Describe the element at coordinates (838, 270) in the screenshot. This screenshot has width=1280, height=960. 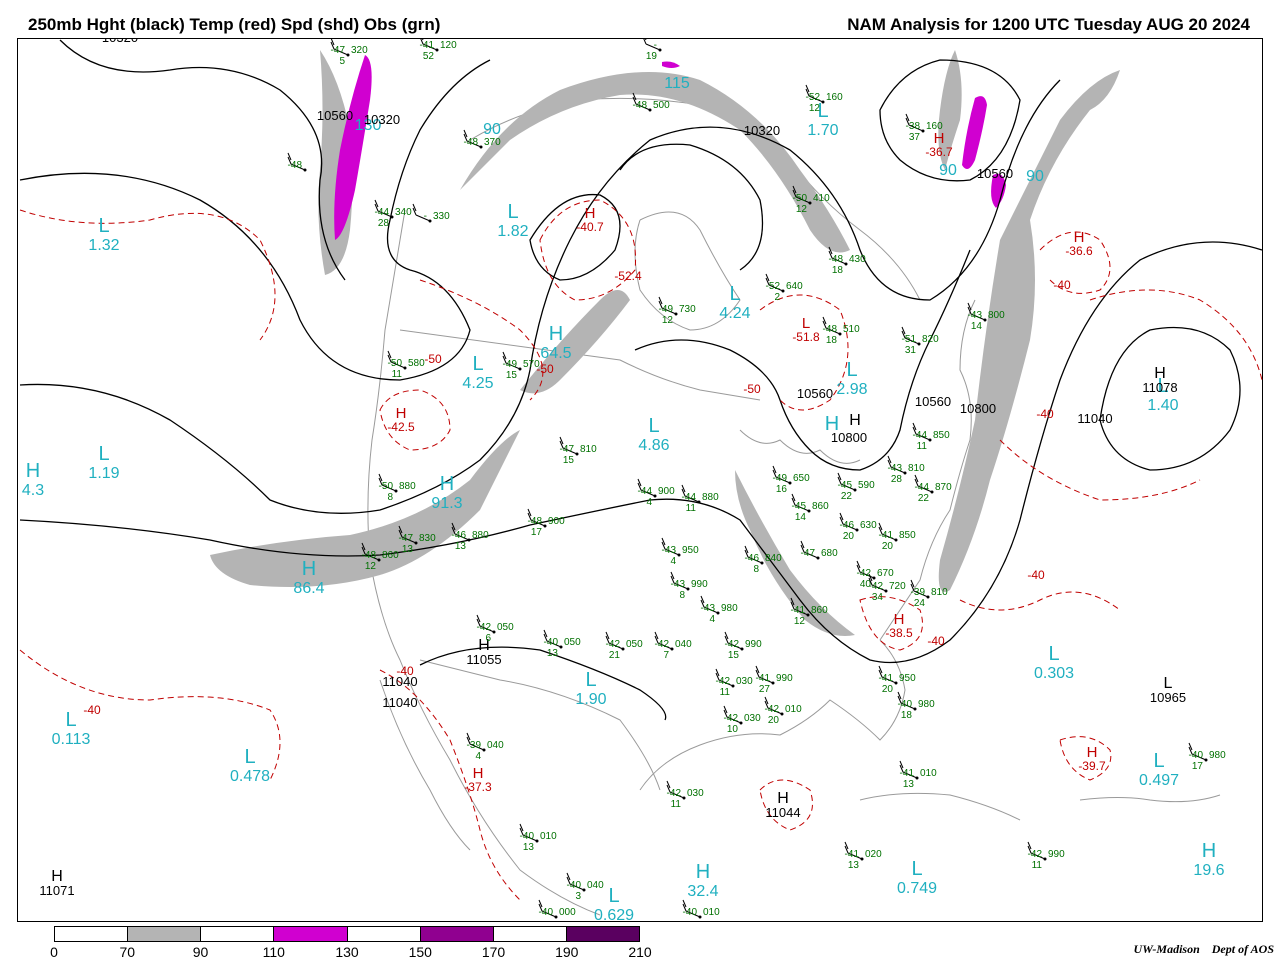
I see `obs-dewpoint-depression: 18` at that location.